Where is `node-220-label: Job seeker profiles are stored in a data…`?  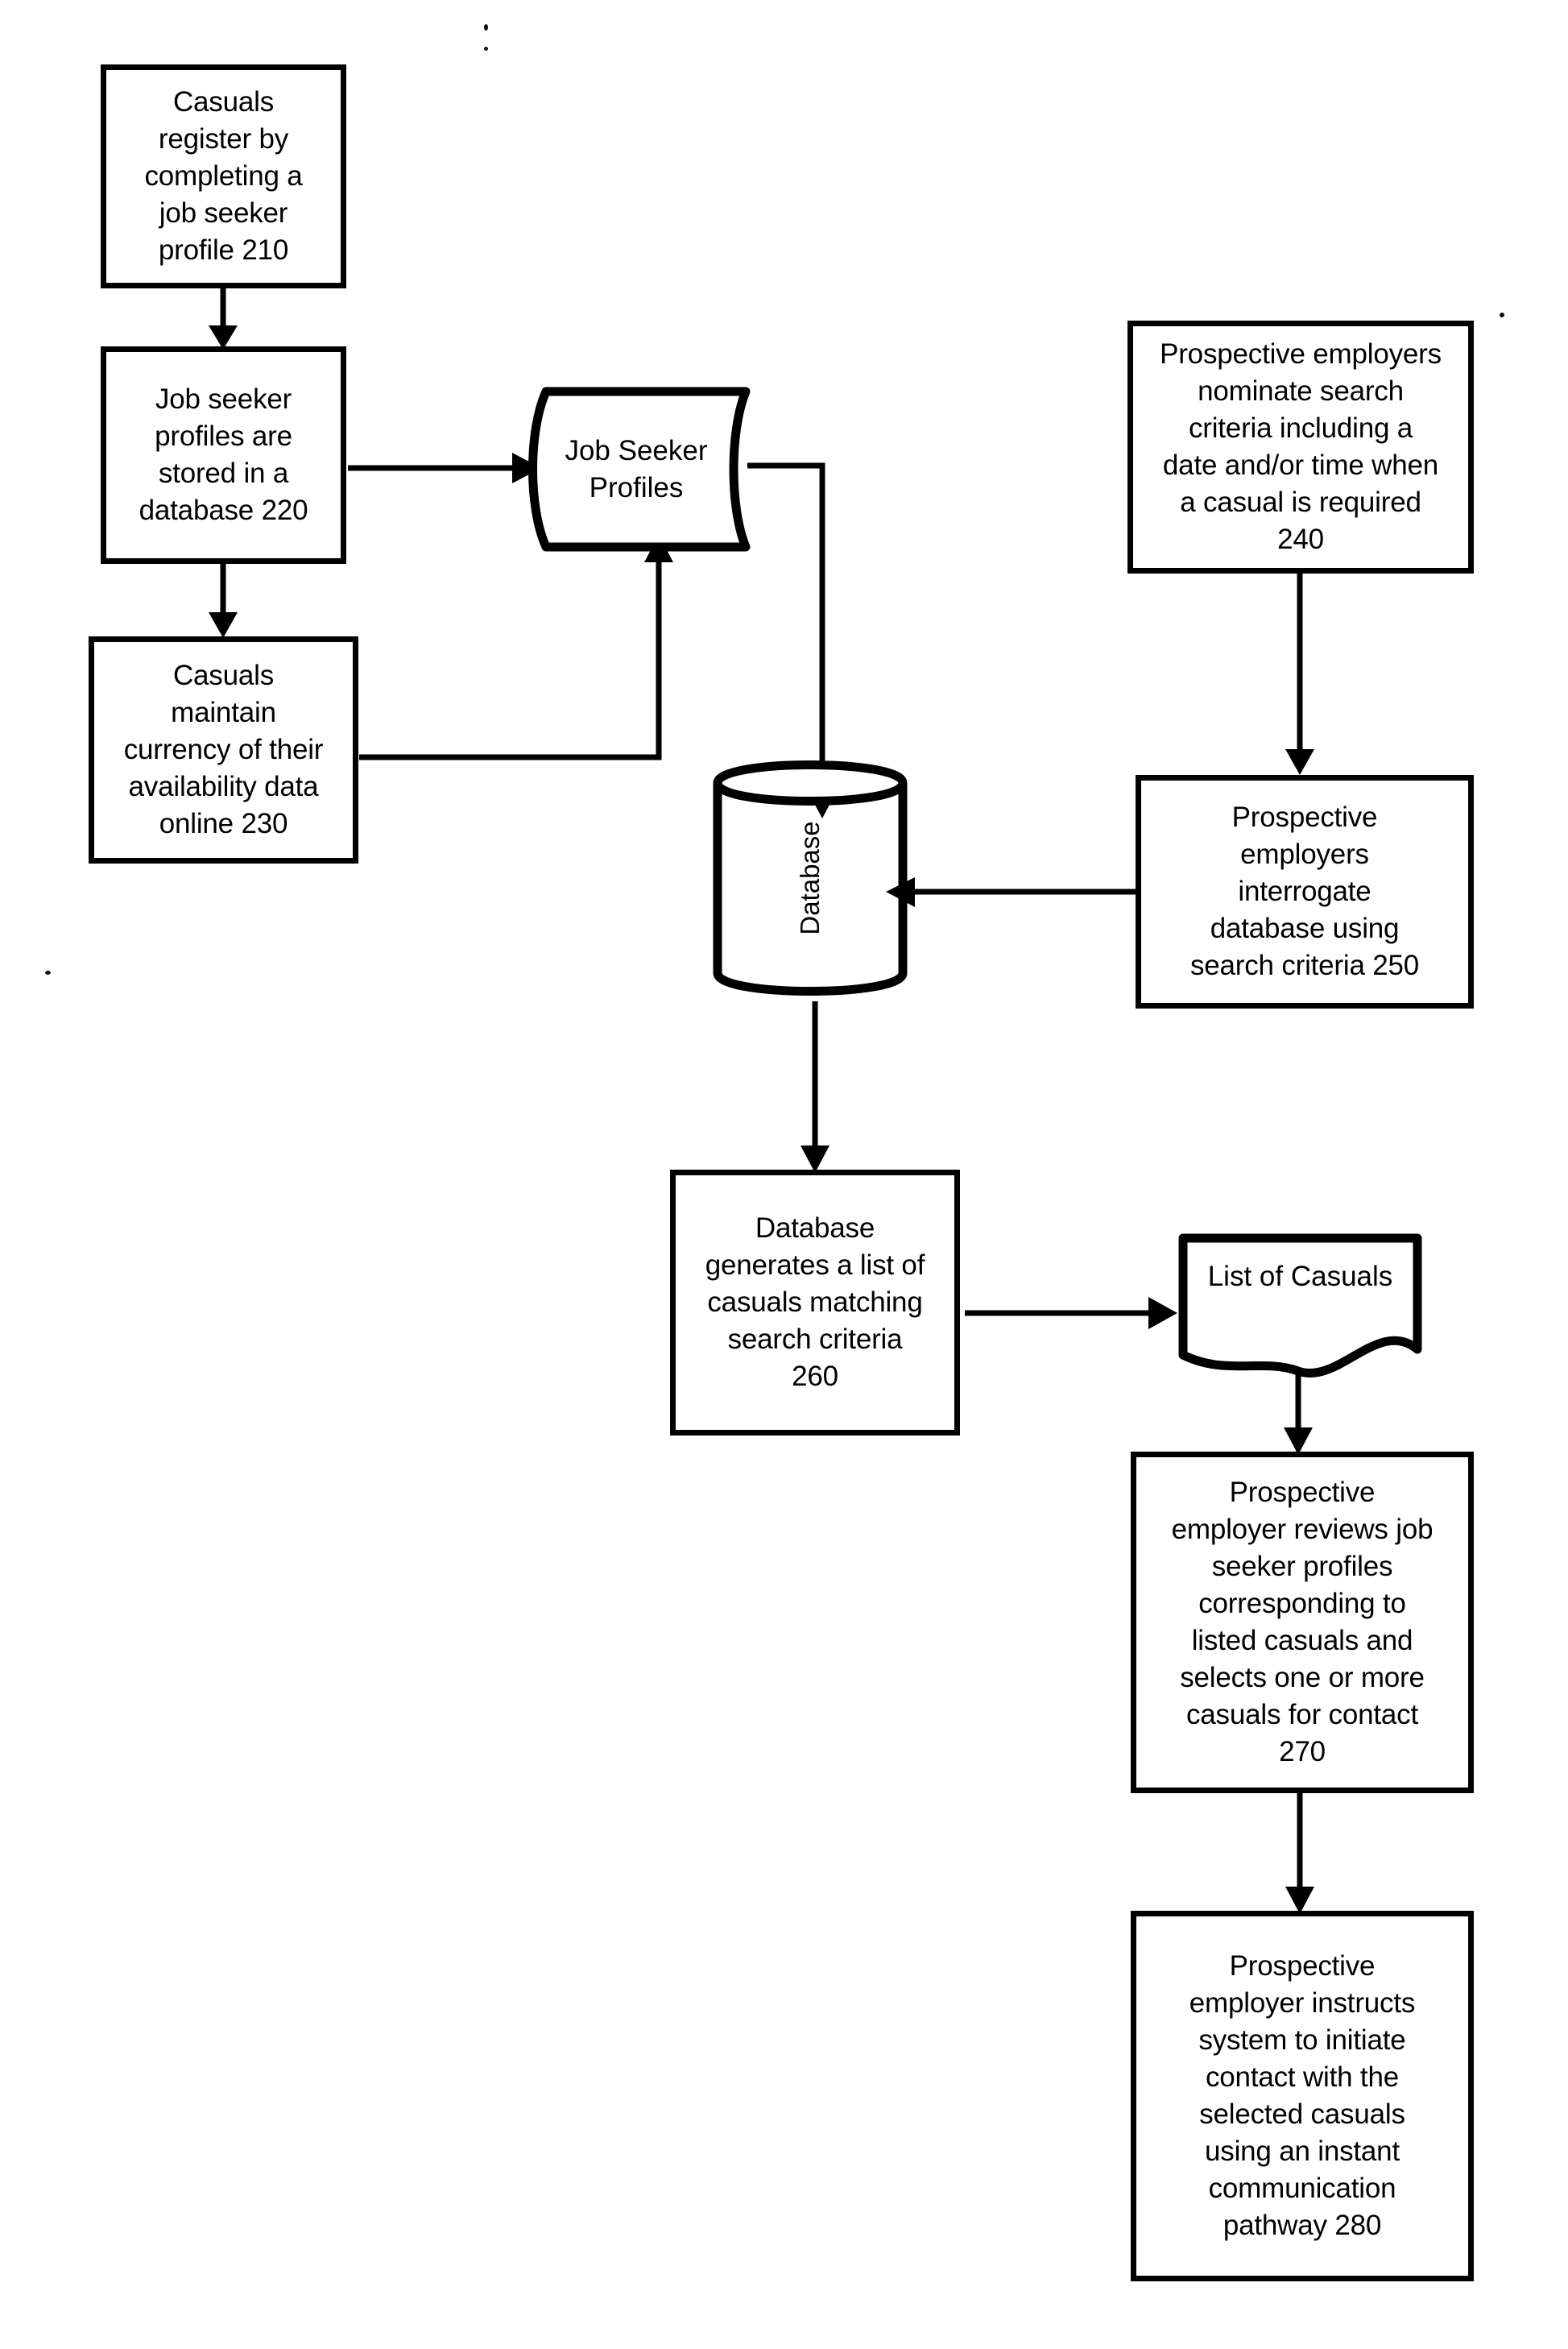 node-220-label: Job seeker profiles are stored in a data… is located at coordinates (223, 455).